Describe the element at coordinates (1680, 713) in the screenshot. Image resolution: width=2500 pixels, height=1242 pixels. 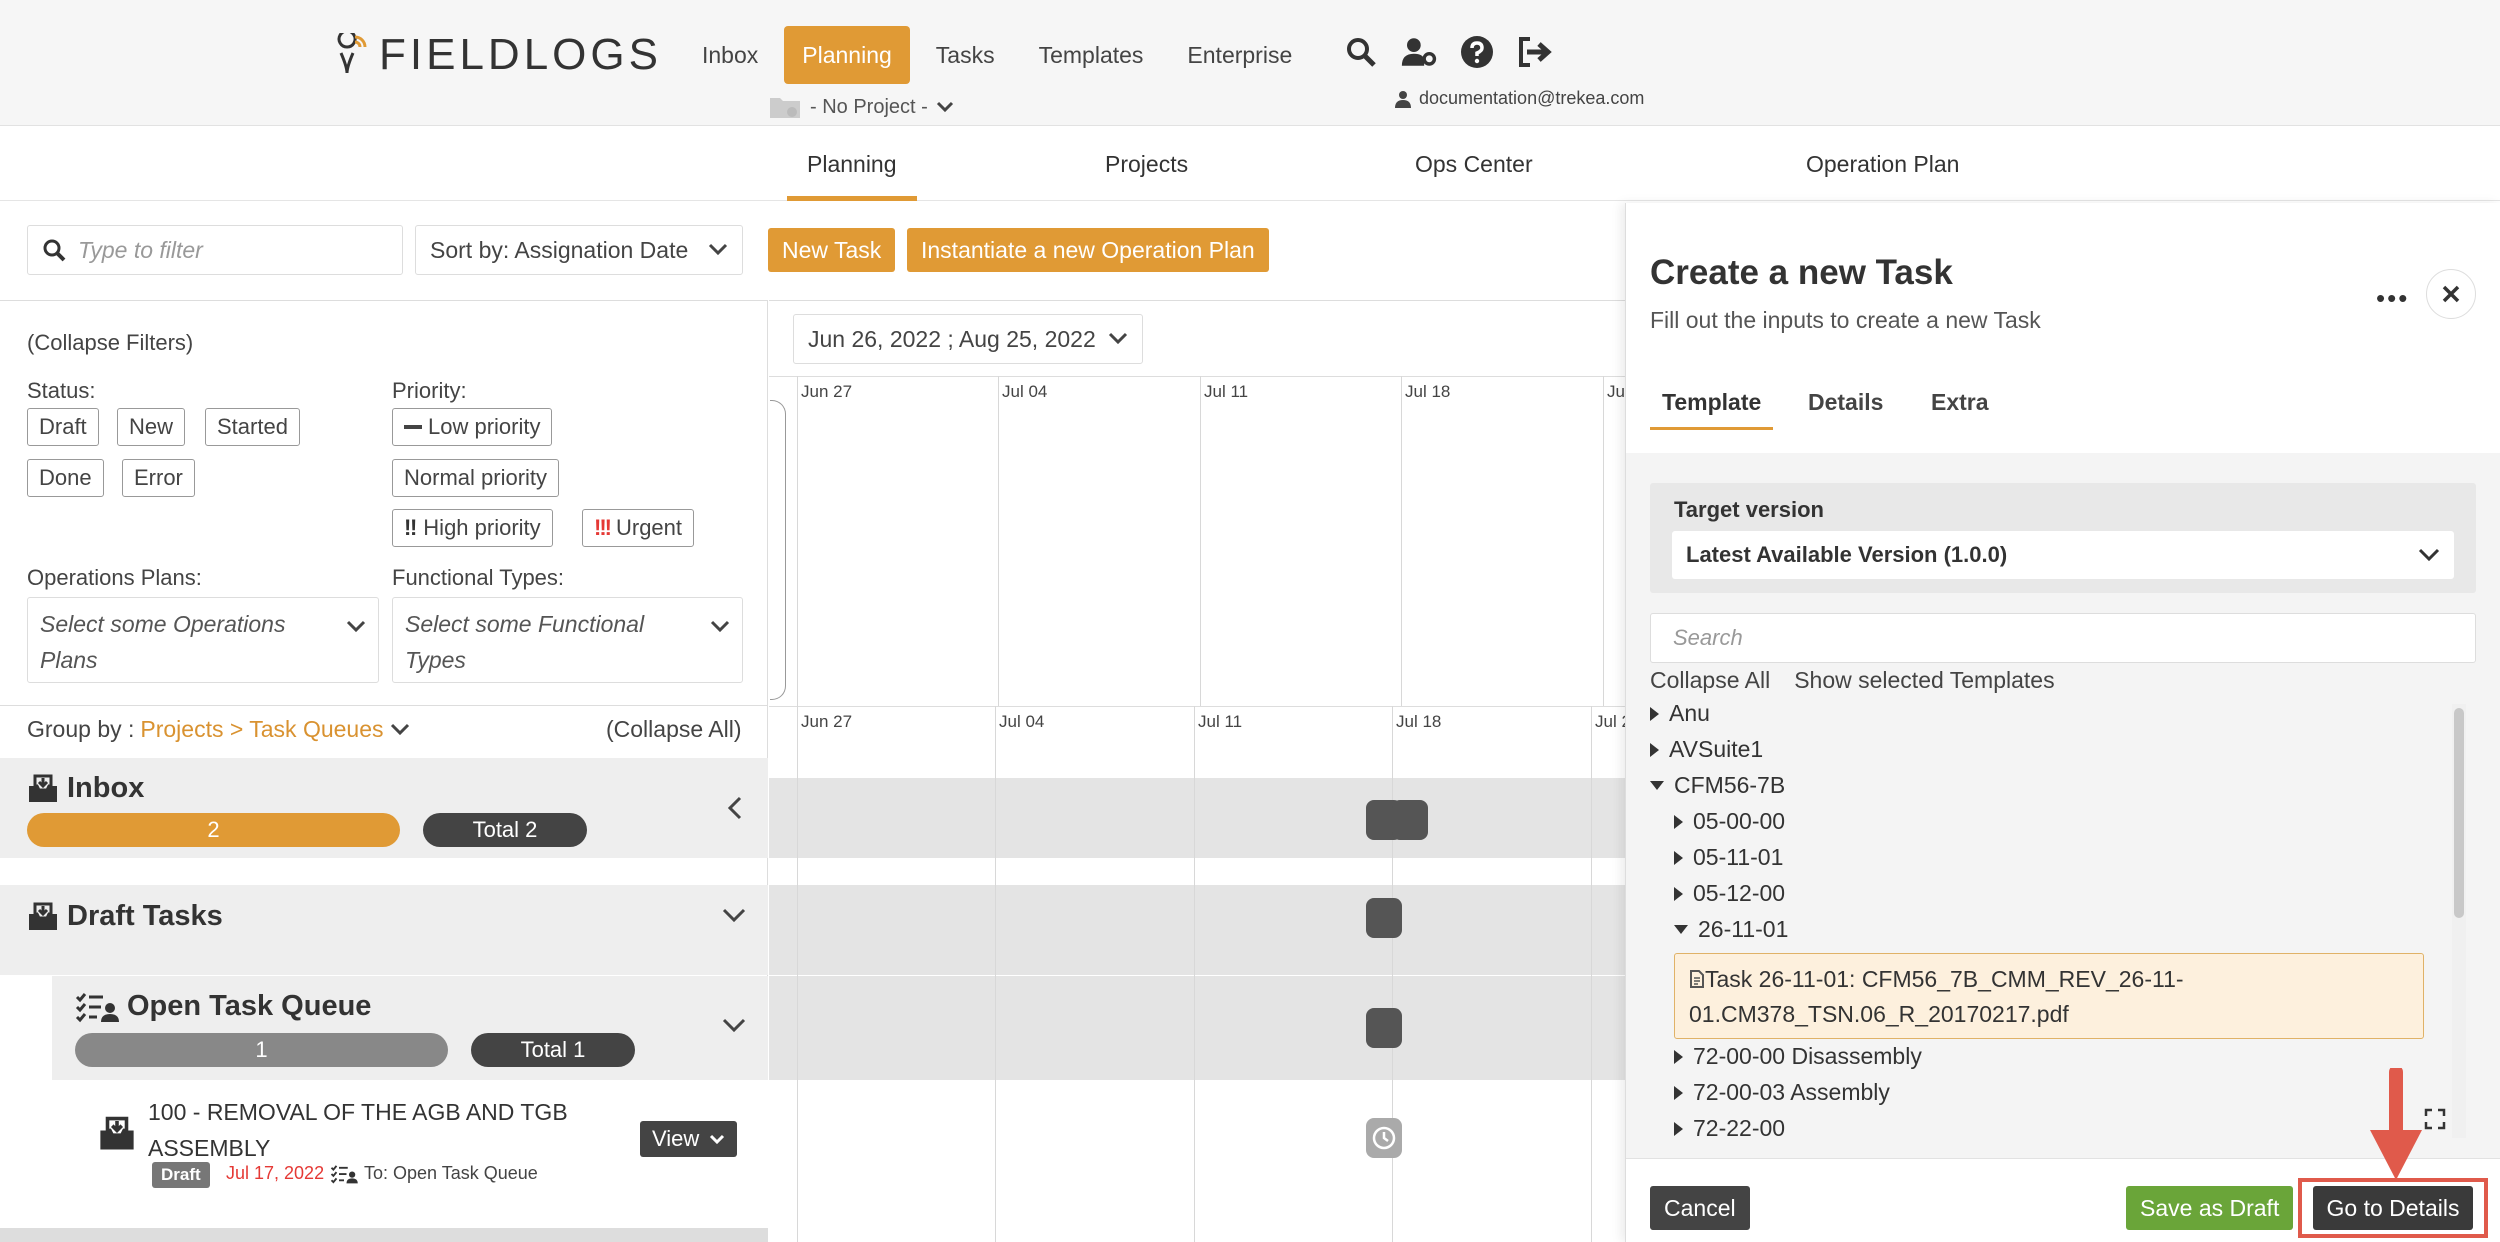
I see `tree-node: Anu` at that location.